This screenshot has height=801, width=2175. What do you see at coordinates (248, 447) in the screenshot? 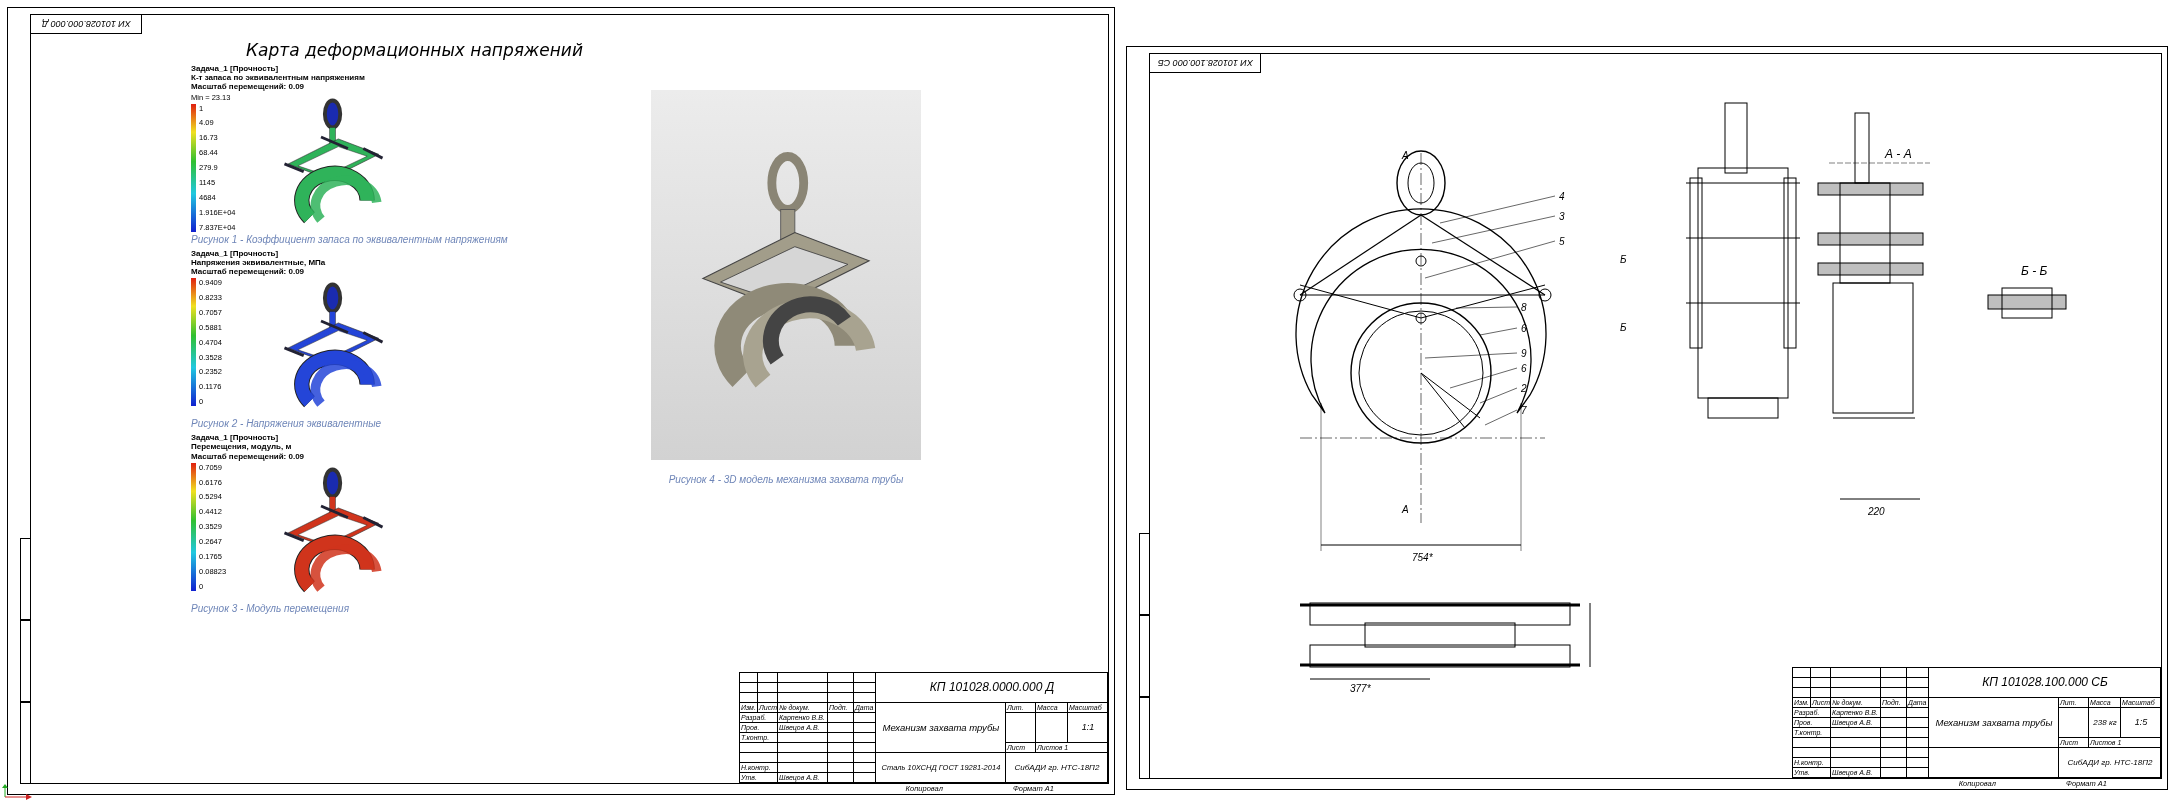
I see `result-header: Задача_1 [Прочность] Перемещения, модуль, м Масштаб перемещений: 0.09` at bounding box center [248, 447].